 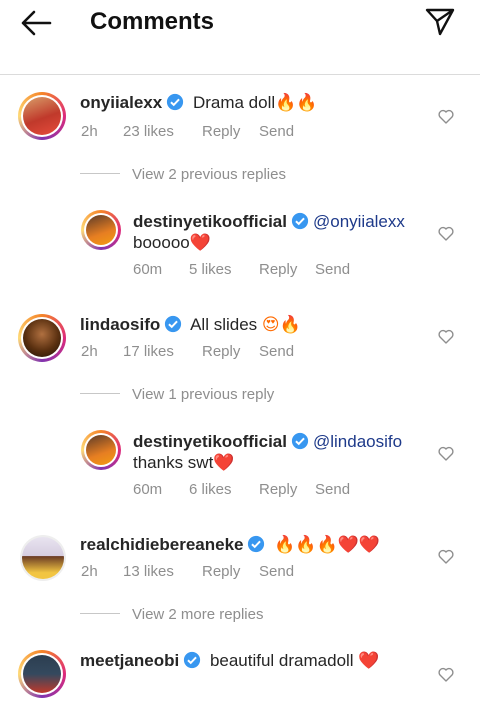 I want to click on comment-text: Drama doll, so click(x=234, y=102).